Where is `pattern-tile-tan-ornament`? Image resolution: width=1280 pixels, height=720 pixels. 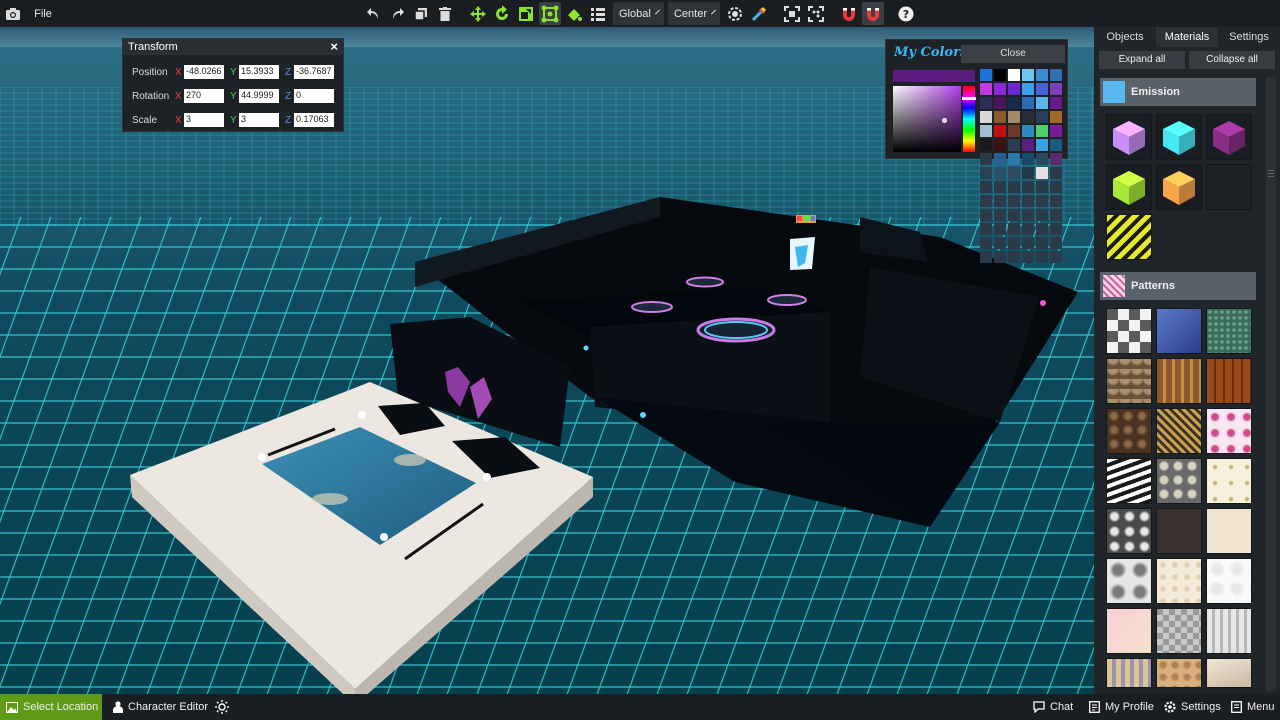
pattern-tile-tan-ornament is located at coordinates (1179, 673).